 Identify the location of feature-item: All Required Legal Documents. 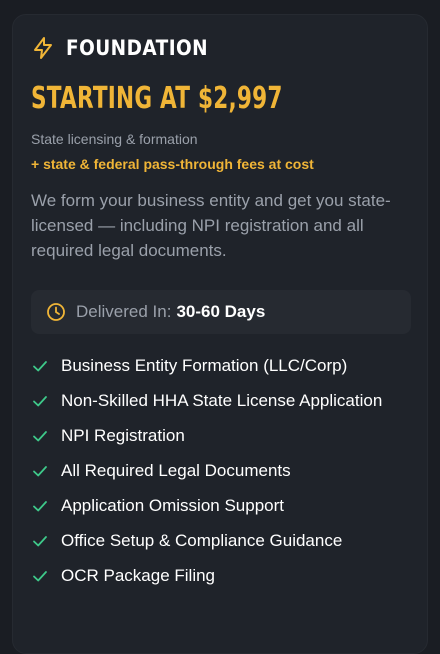
(211, 470).